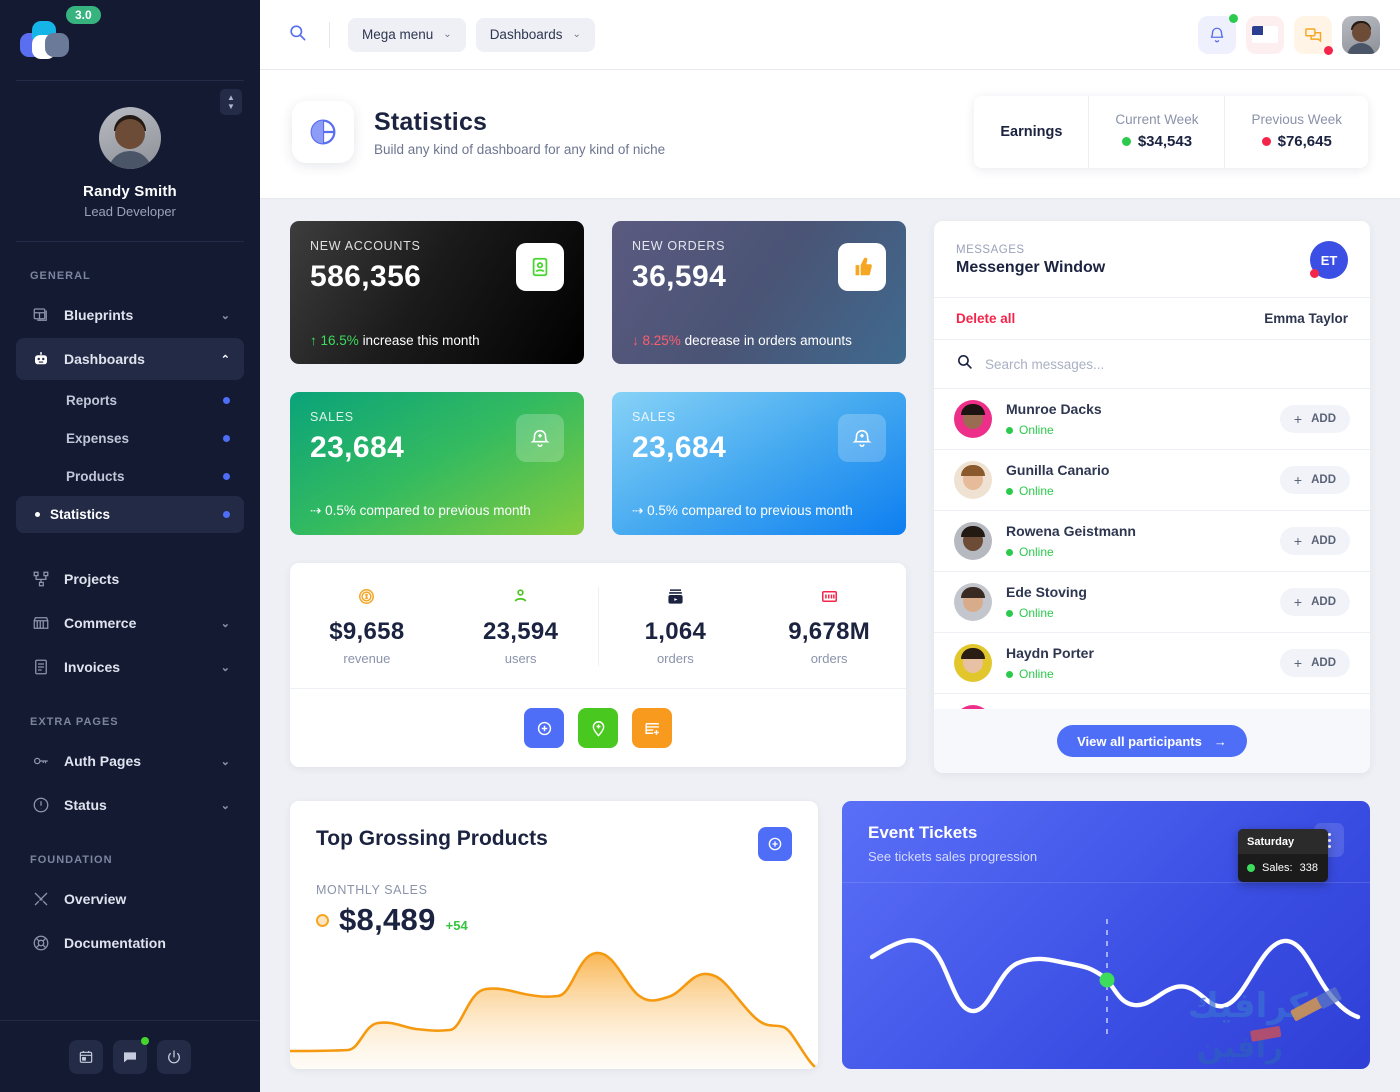 Image resolution: width=1400 pixels, height=1092 pixels. What do you see at coordinates (1152, 663) in the screenshot?
I see `list-item: Haydn Porter Online + ADD` at bounding box center [1152, 663].